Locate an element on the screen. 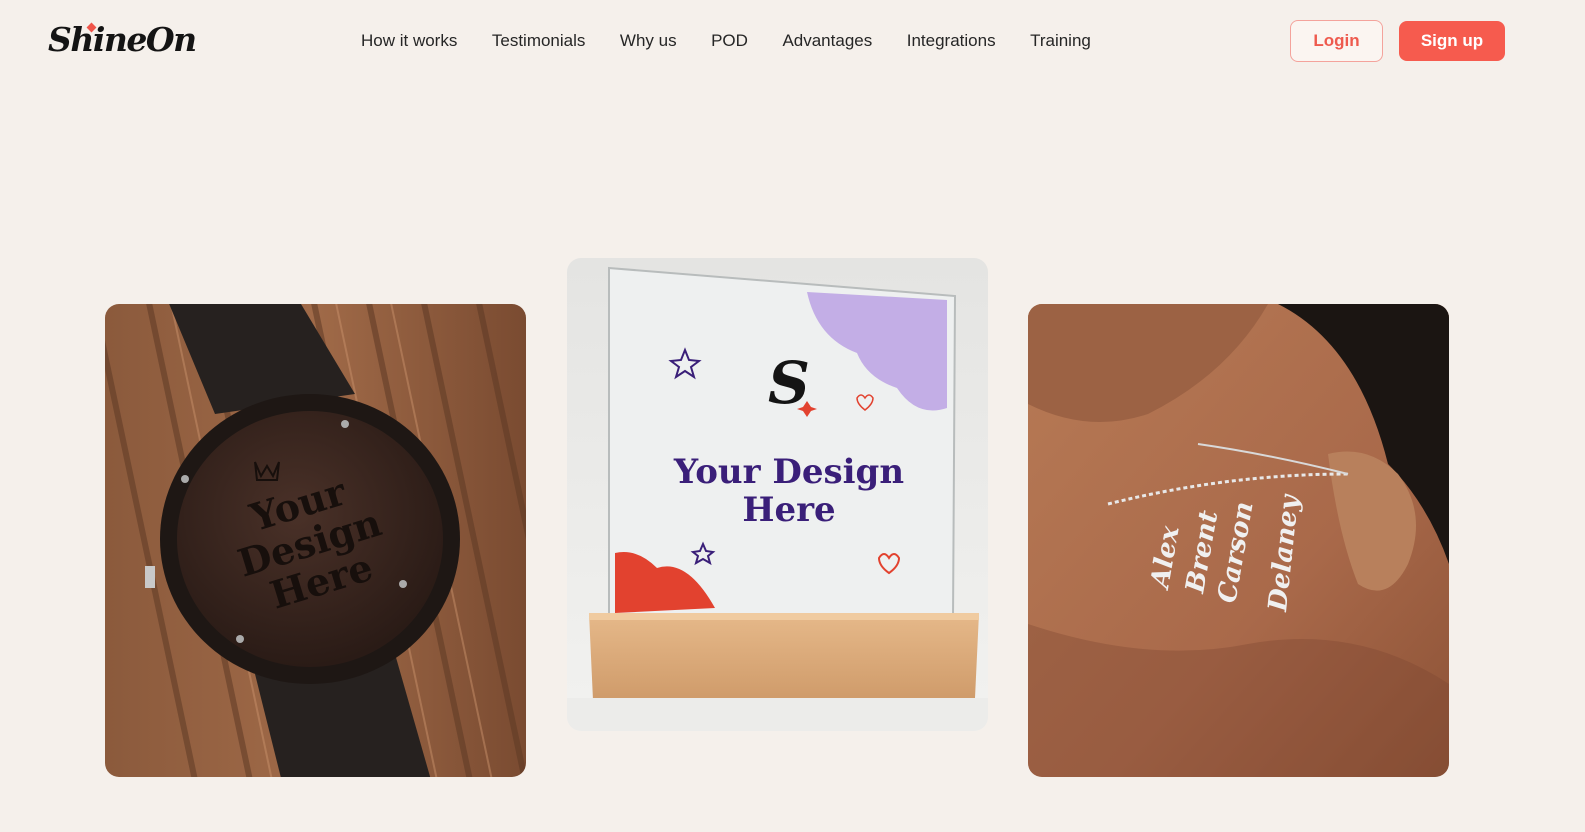  nav-training: Training is located at coordinates (1060, 41).